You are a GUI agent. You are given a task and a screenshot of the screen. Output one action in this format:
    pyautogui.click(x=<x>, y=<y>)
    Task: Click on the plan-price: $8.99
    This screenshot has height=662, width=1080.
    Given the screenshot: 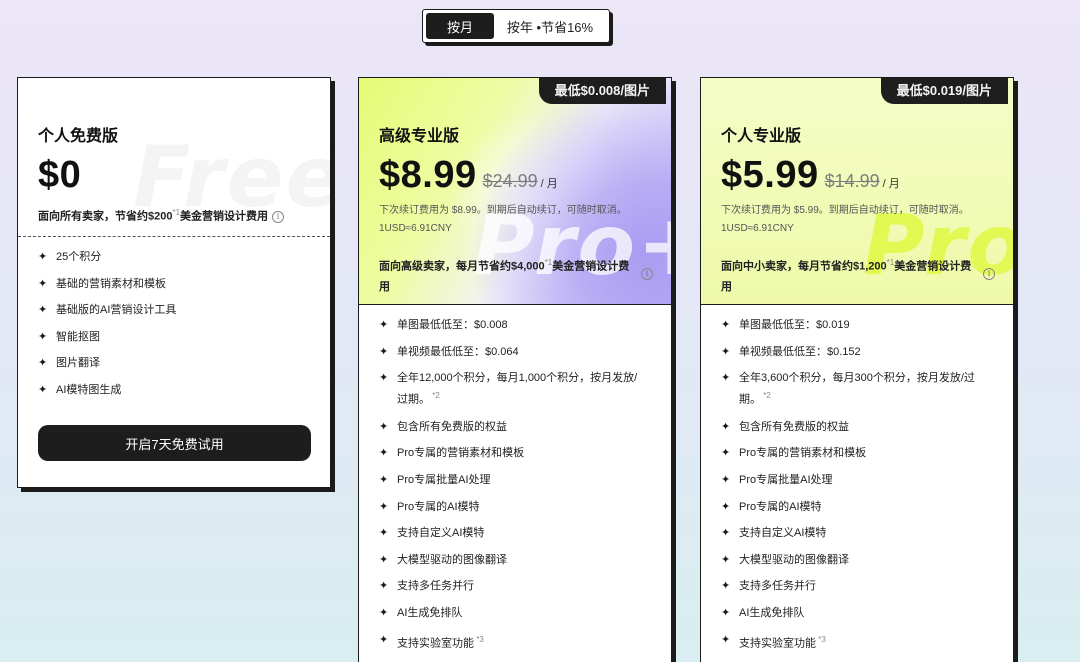 What is the action you would take?
    pyautogui.click(x=428, y=175)
    